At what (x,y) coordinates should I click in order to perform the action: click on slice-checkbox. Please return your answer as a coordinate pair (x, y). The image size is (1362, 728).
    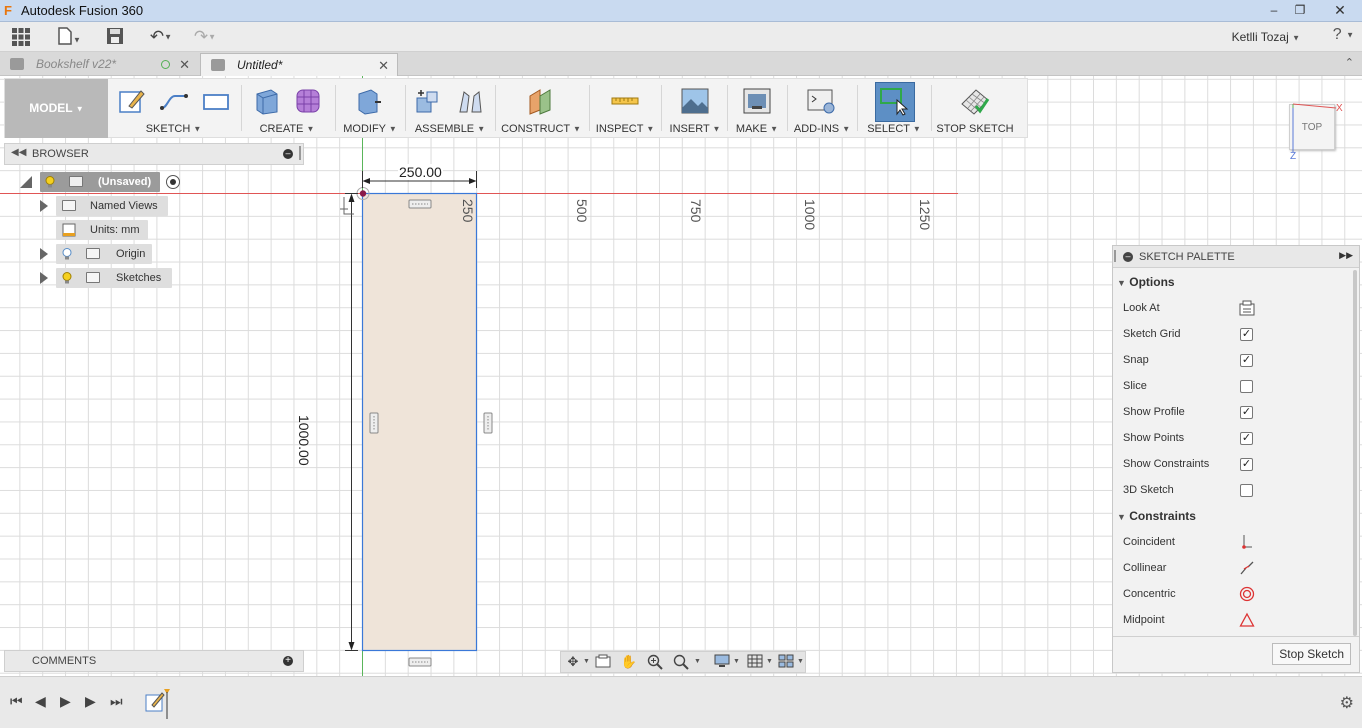
    Looking at the image, I should click on (1246, 386).